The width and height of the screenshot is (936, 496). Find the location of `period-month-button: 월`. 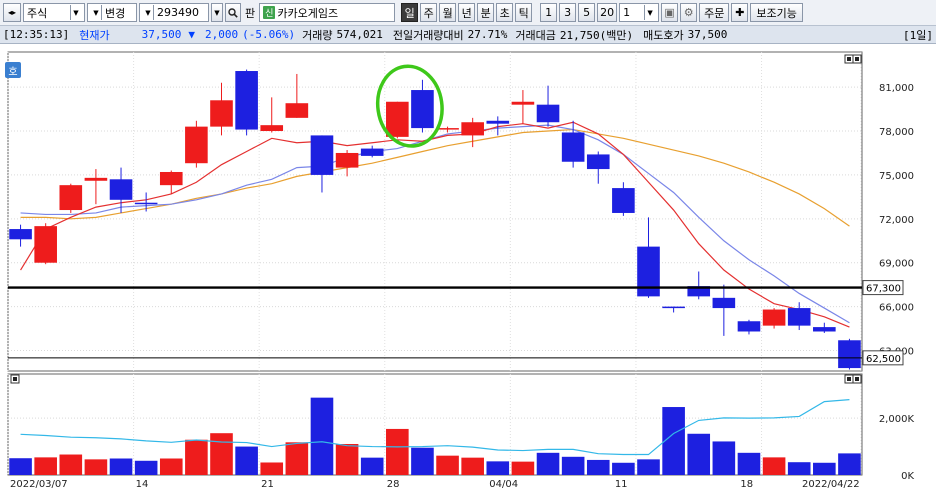

period-month-button: 월 is located at coordinates (448, 12).